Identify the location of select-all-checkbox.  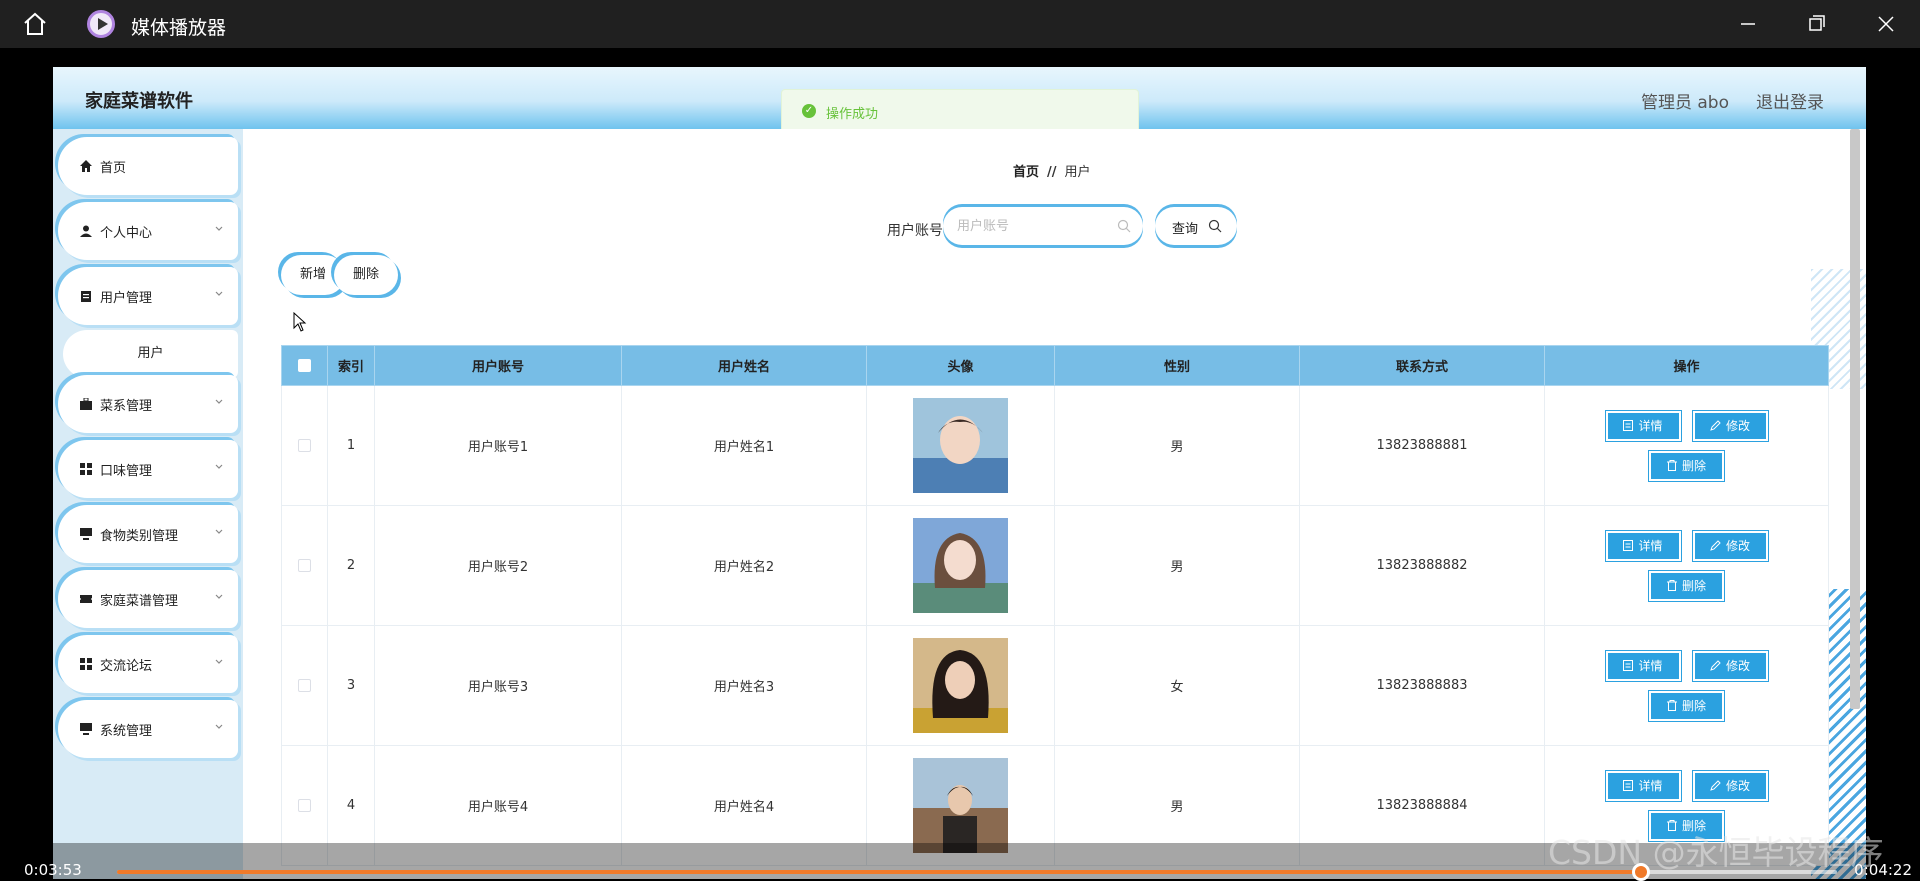
(304, 365).